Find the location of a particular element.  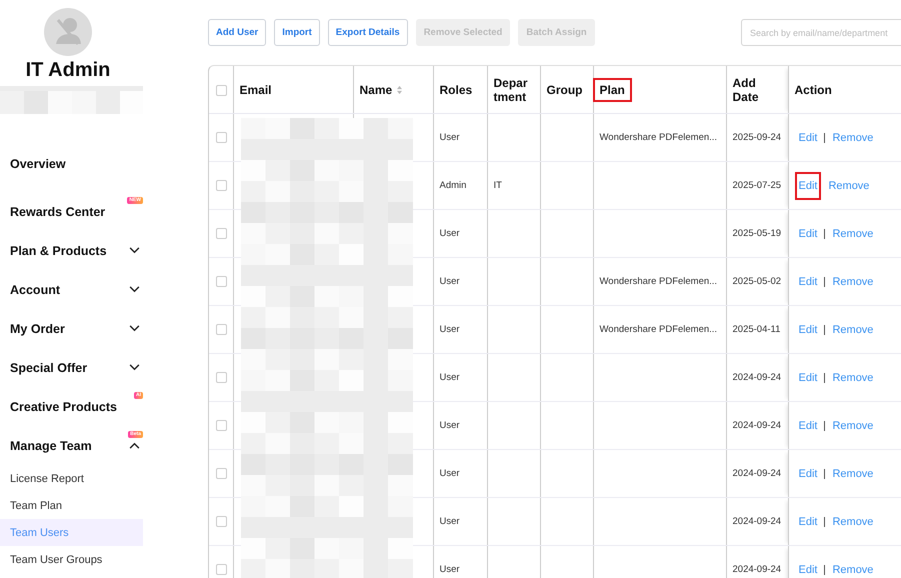

toolbar-button: Import is located at coordinates (297, 32).